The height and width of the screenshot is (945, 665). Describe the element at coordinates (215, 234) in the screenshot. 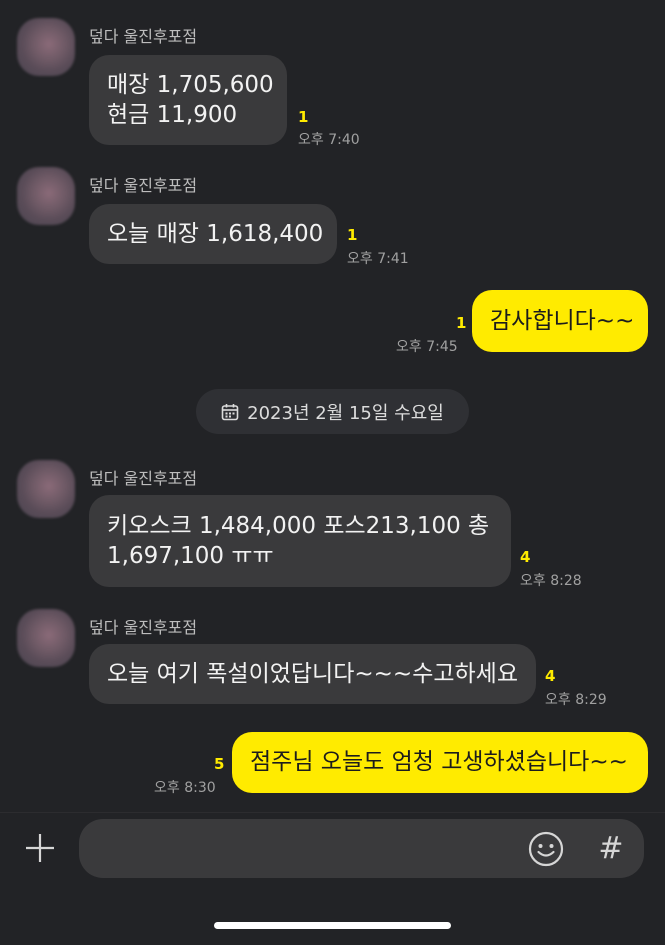

I see `message-line: 오늘 매장 1,618,400` at that location.